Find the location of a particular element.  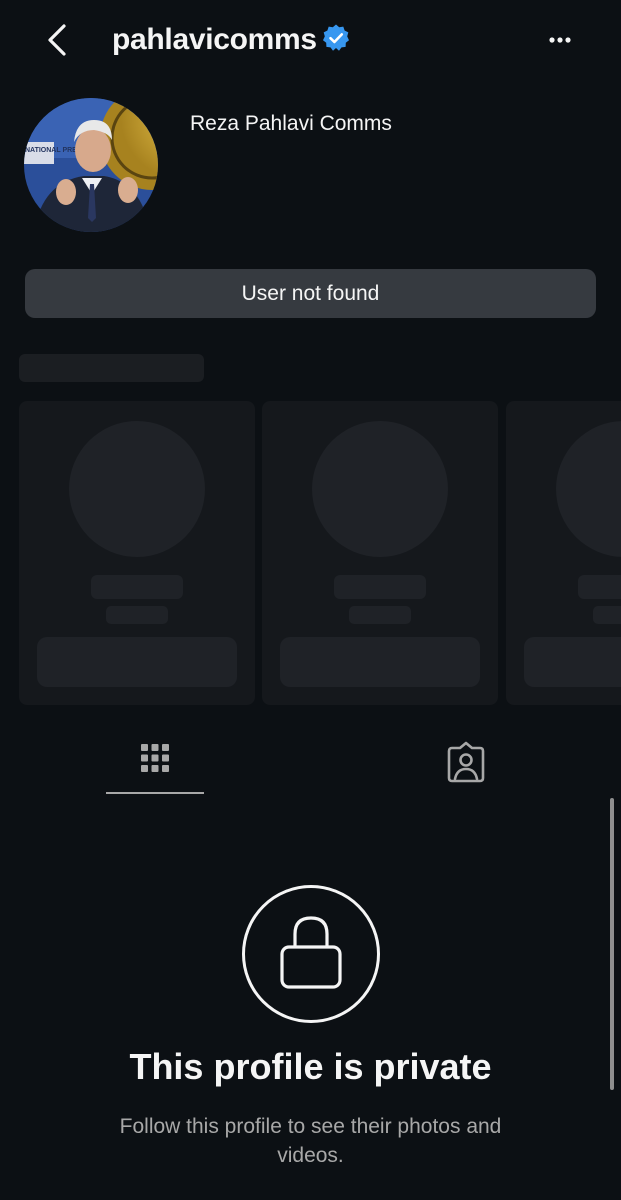

tab-posts-grid is located at coordinates (155, 763).